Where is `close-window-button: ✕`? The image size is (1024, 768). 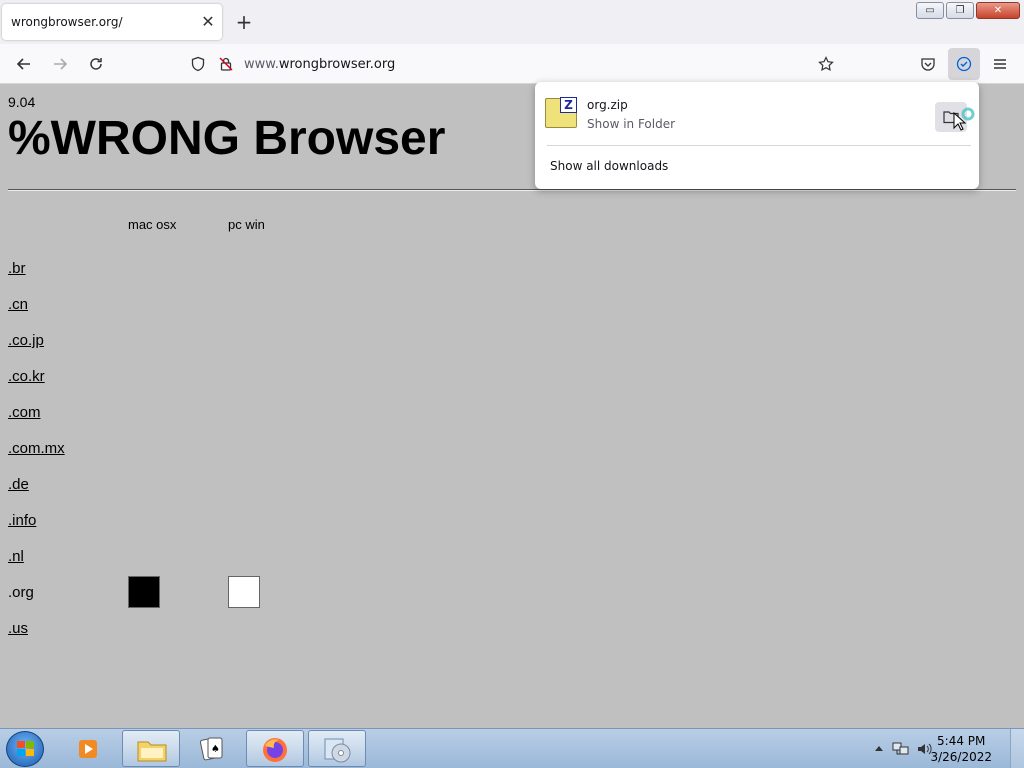
close-window-button: ✕ is located at coordinates (998, 10).